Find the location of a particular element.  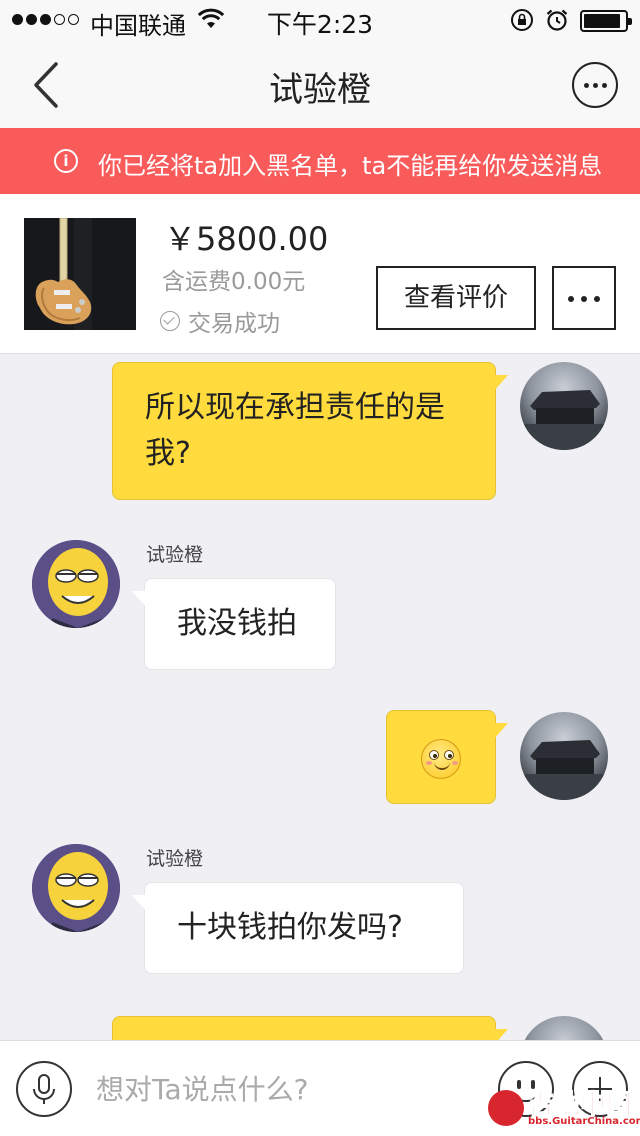

shipping-fee: 含运费0.00元 is located at coordinates (234, 282).